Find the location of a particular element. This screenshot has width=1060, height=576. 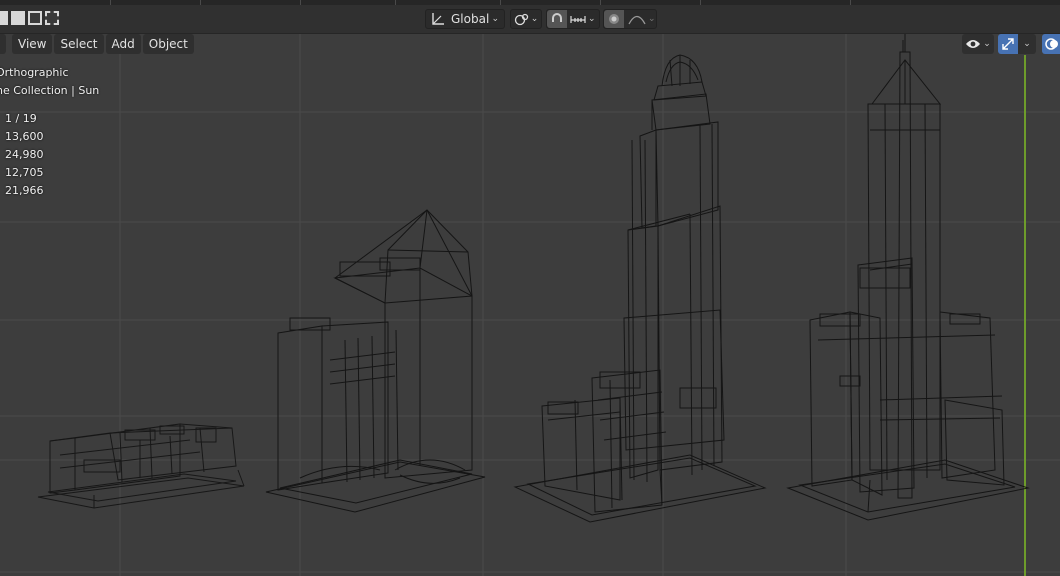

viewport-menu-bar: View Select Add Object is located at coordinates (97, 44).